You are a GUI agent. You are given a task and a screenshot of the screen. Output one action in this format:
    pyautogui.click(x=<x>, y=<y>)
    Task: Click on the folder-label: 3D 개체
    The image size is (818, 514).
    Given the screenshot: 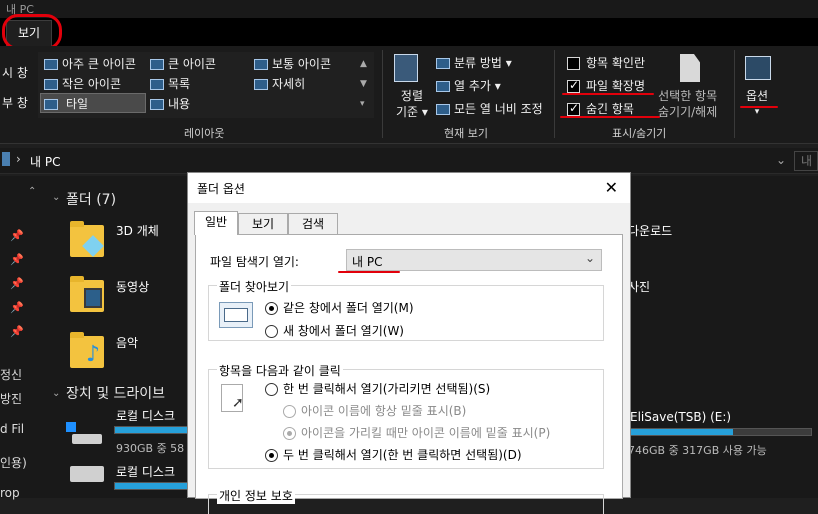 What is the action you would take?
    pyautogui.click(x=137, y=231)
    